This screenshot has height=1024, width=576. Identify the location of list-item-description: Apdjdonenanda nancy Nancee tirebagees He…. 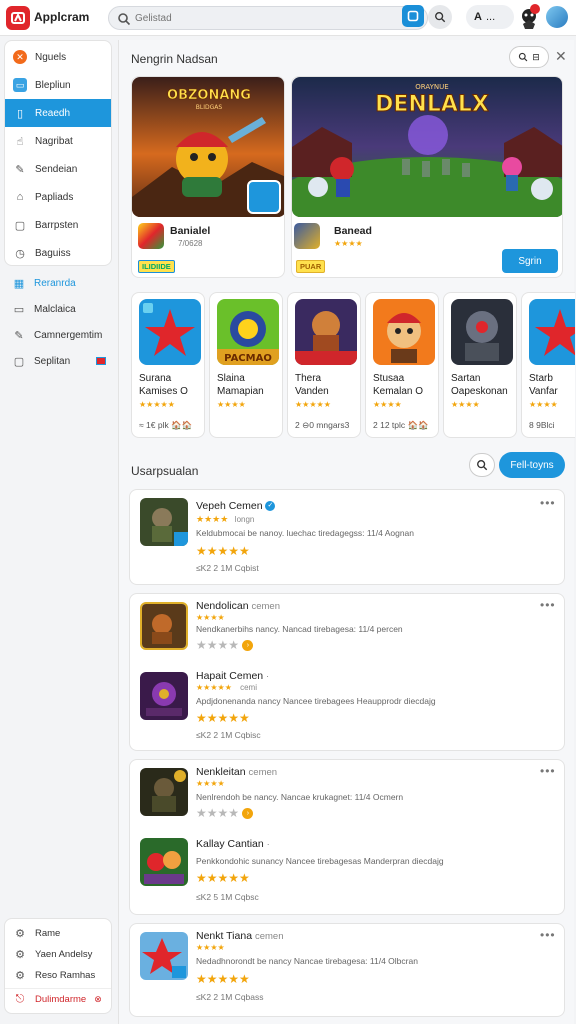
(316, 701).